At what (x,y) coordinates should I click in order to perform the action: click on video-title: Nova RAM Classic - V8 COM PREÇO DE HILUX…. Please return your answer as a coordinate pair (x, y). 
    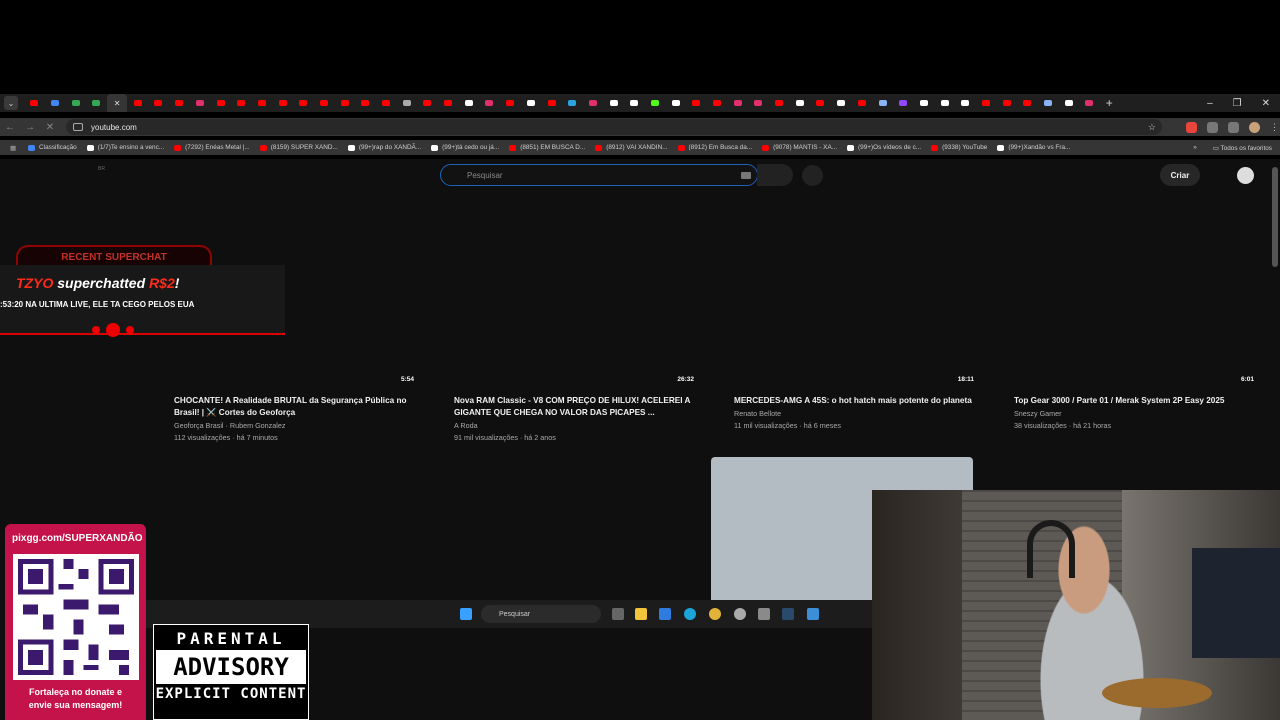
    Looking at the image, I should click on (574, 407).